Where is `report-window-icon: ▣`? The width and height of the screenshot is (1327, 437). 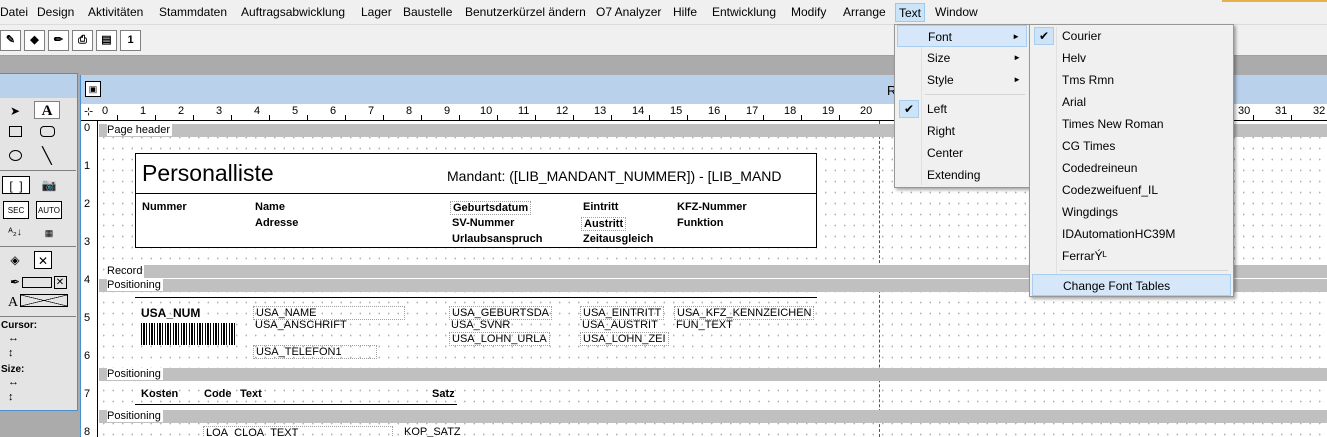
report-window-icon: ▣ is located at coordinates (93, 89).